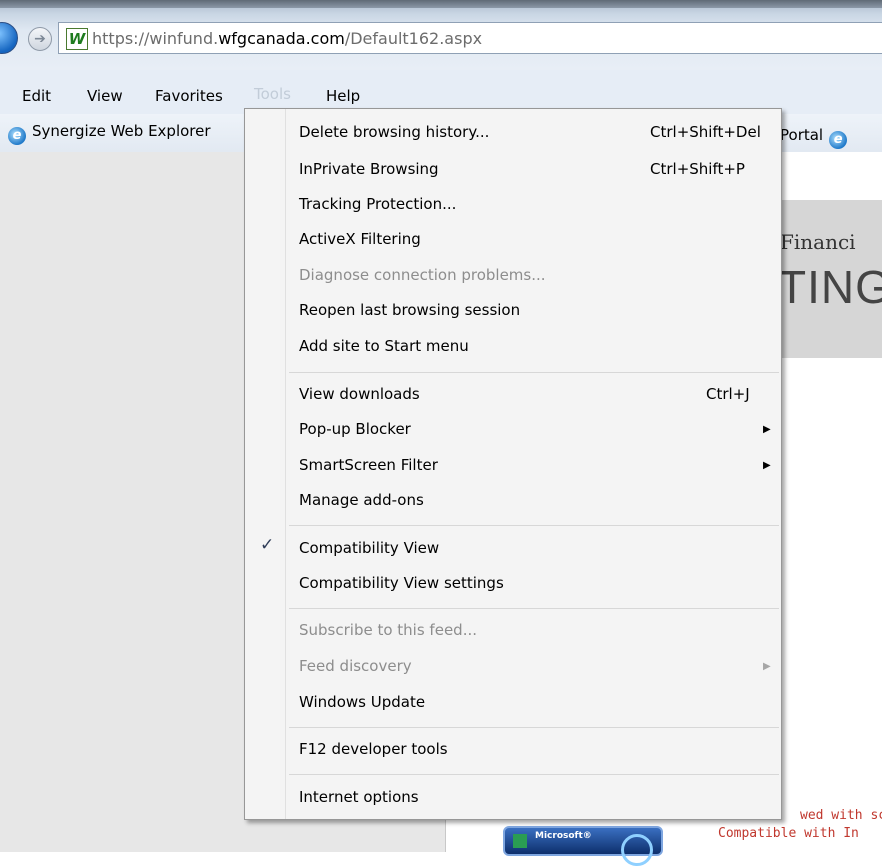 The height and width of the screenshot is (866, 882). I want to click on menu-view: View, so click(105, 96).